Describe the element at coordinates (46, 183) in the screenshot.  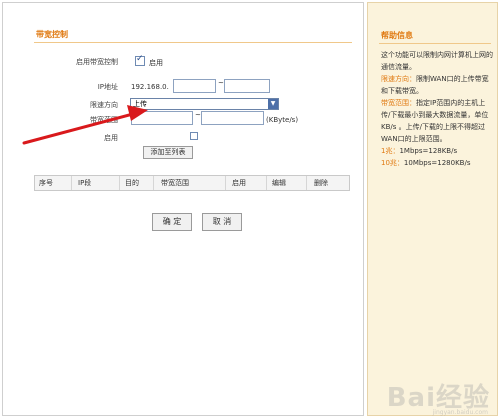
I see `col-header-index: 序号` at that location.